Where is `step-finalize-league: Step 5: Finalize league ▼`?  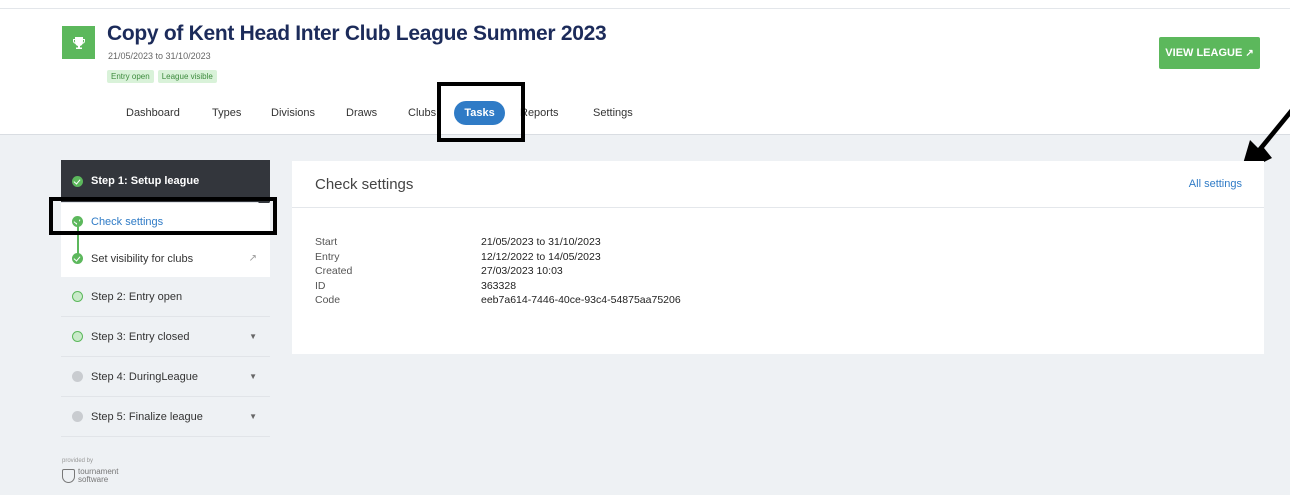 step-finalize-league: Step 5: Finalize league ▼ is located at coordinates (165, 417).